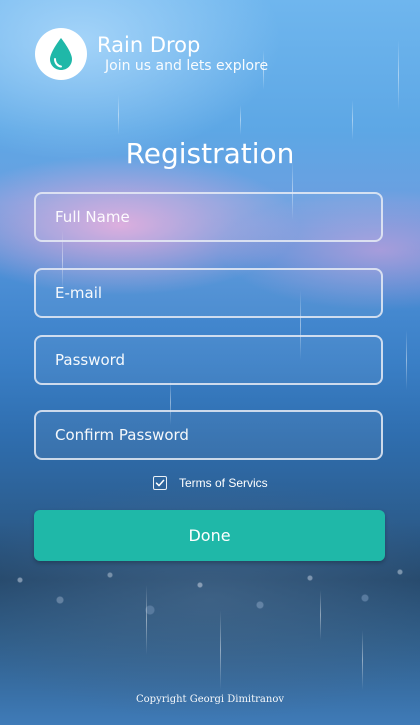 The image size is (420, 725). I want to click on full-name-field, so click(208, 217).